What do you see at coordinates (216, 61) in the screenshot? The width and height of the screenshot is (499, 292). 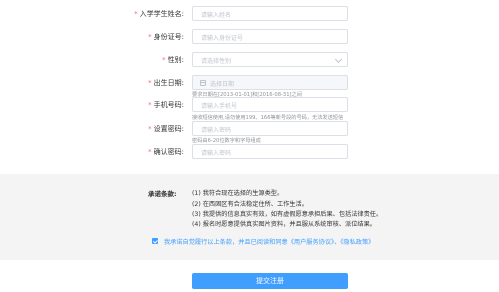 I see `gender-placeholder: 请选择性别` at bounding box center [216, 61].